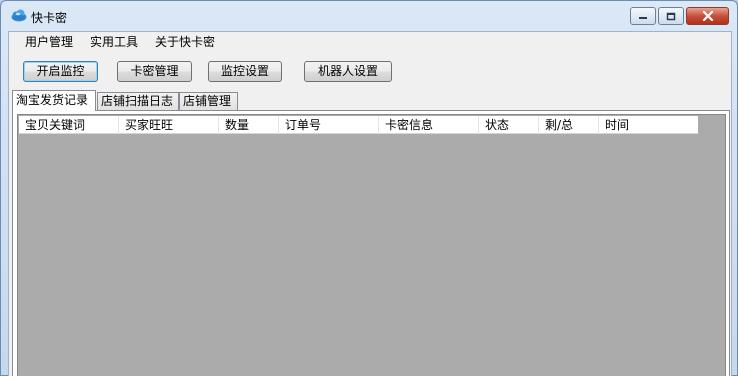  Describe the element at coordinates (138, 101) in the screenshot. I see `tab-shop-scan-log: 店铺扫描日志` at that location.